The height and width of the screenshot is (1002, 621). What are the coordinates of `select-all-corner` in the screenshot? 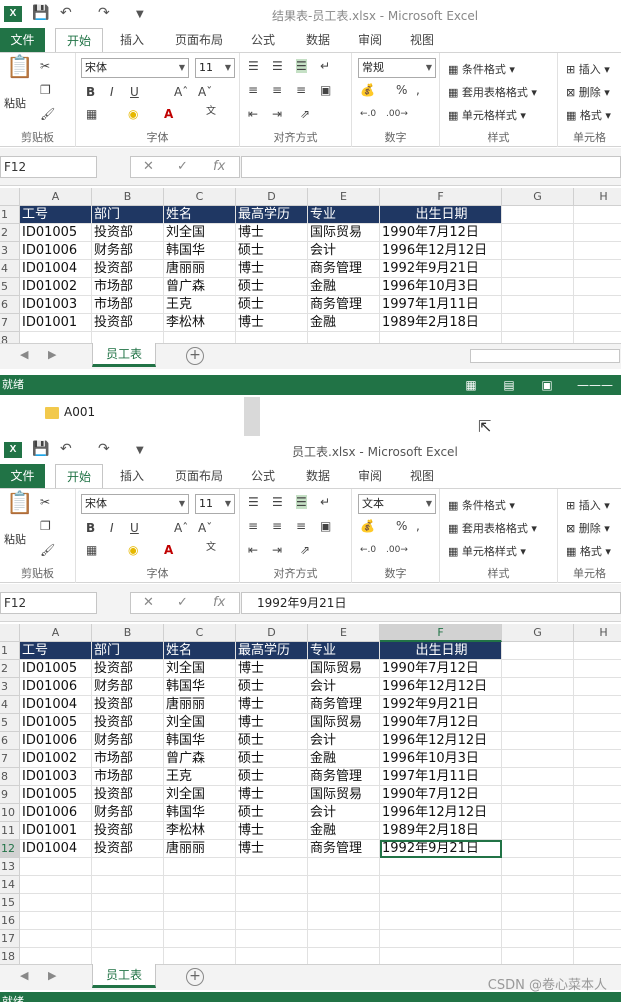 It's located at (10, 633).